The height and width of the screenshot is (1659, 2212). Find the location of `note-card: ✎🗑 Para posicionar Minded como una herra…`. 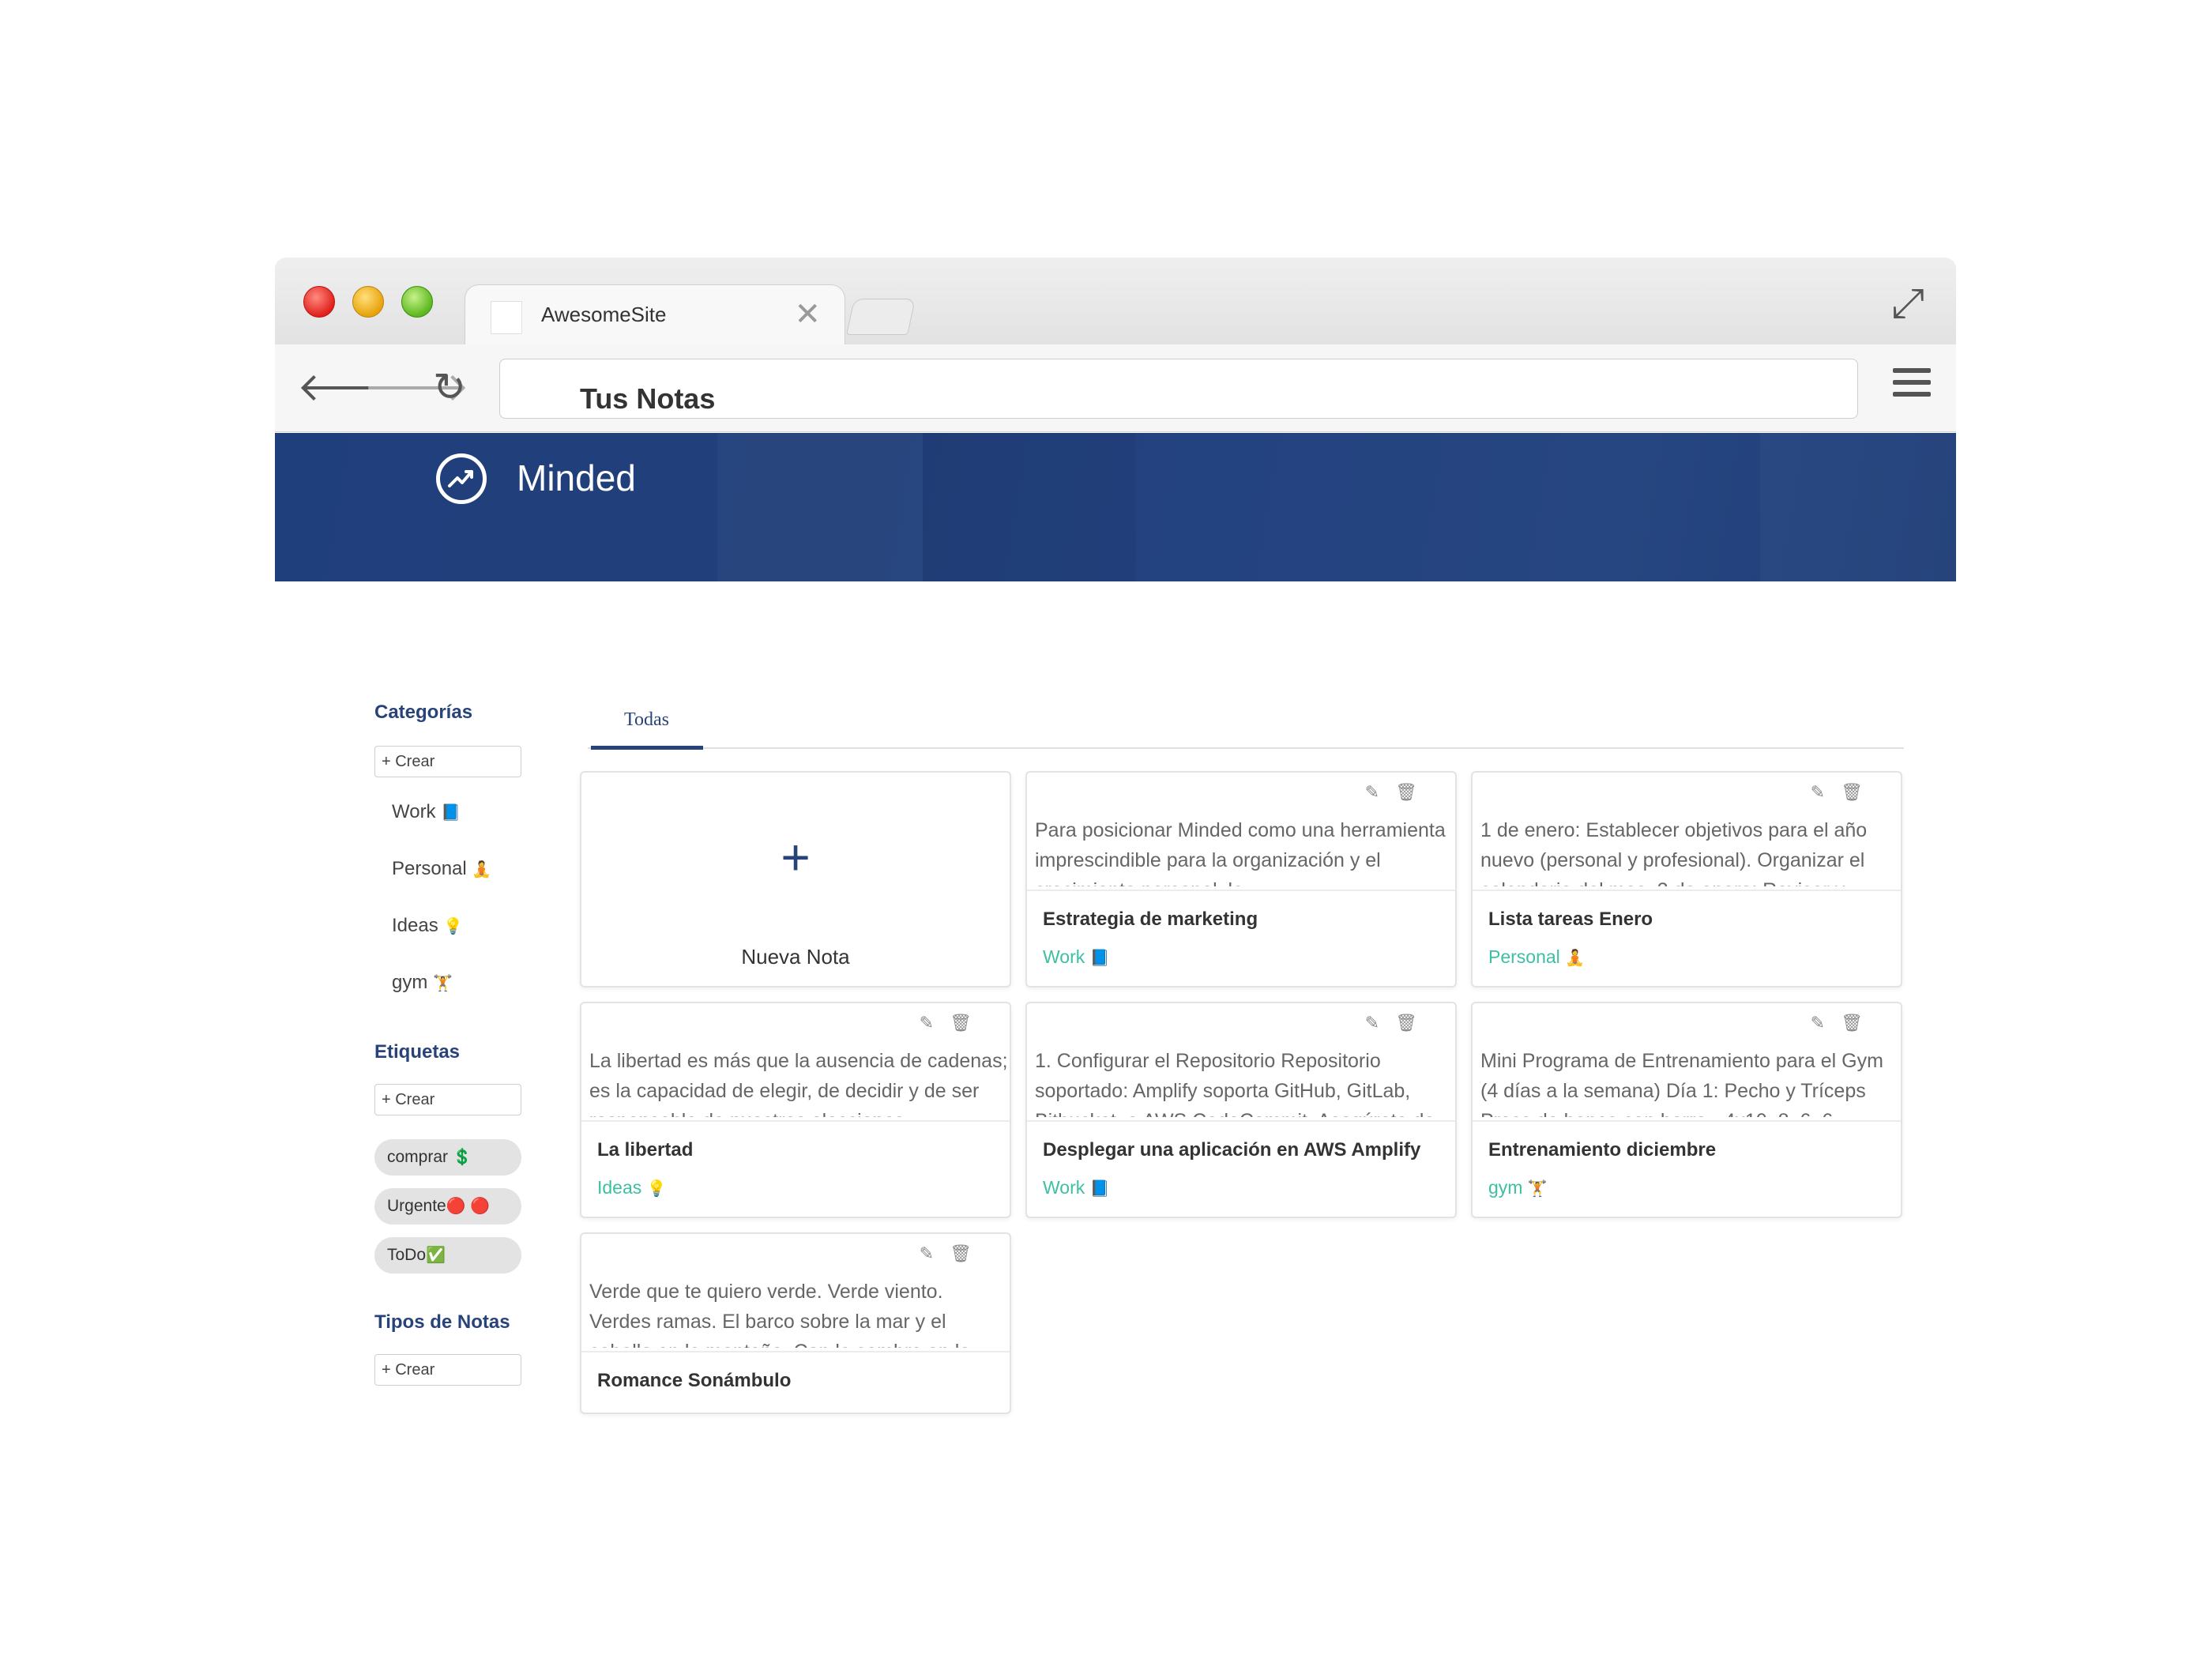

note-card: ✎🗑 Para posicionar Minded como una herra… is located at coordinates (1241, 880).